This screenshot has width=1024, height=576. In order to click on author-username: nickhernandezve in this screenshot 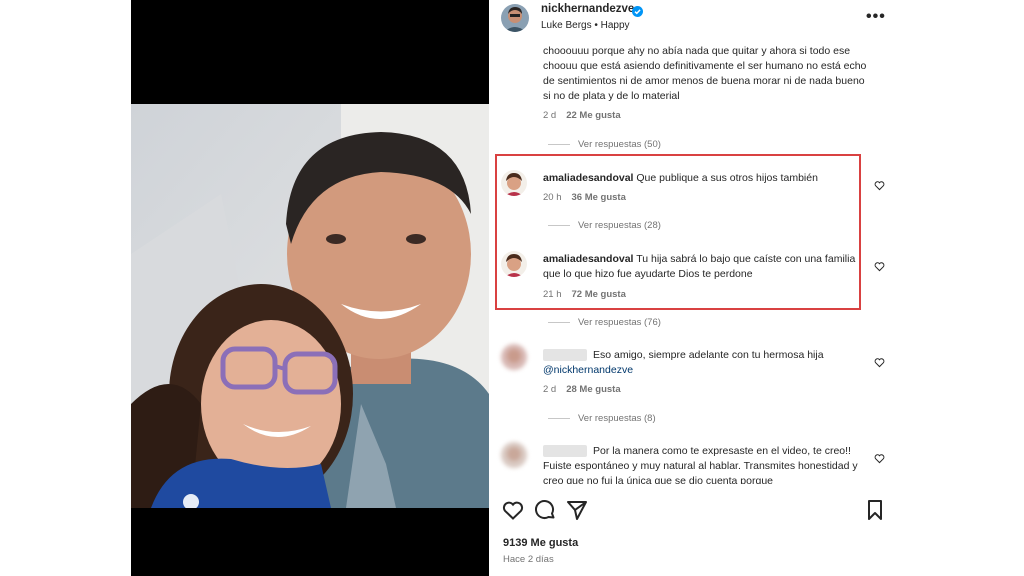, I will do `click(587, 9)`.